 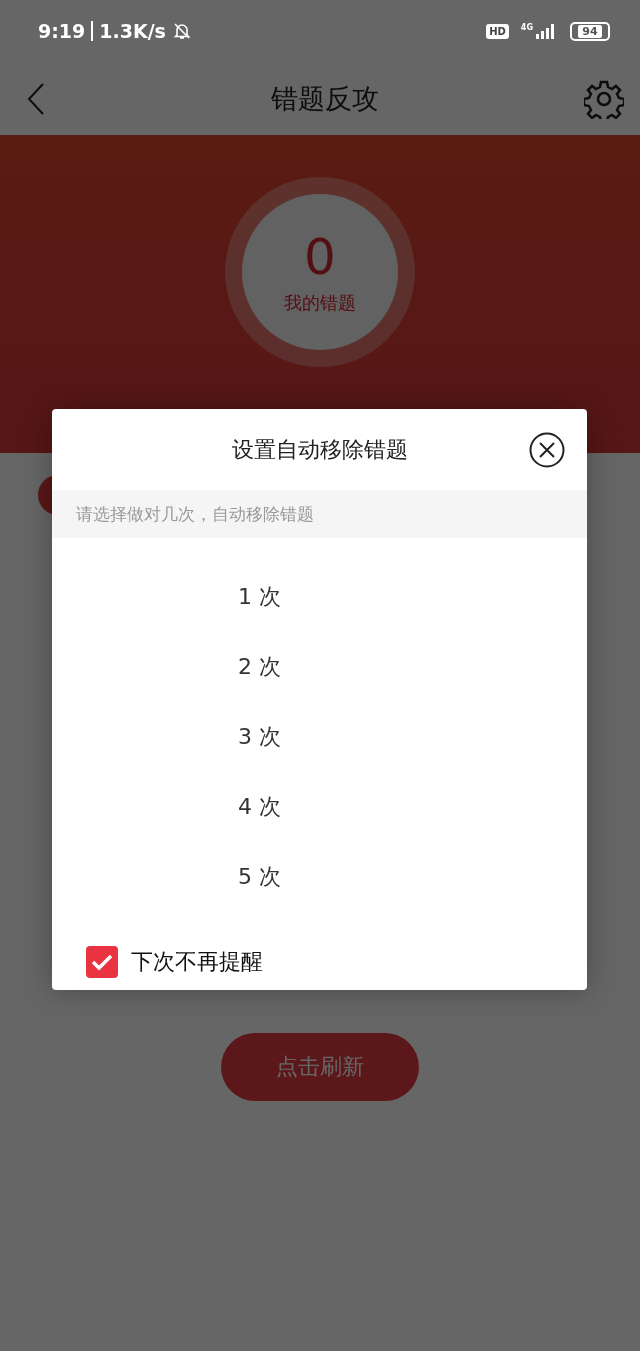 I want to click on close-icon, so click(x=547, y=449).